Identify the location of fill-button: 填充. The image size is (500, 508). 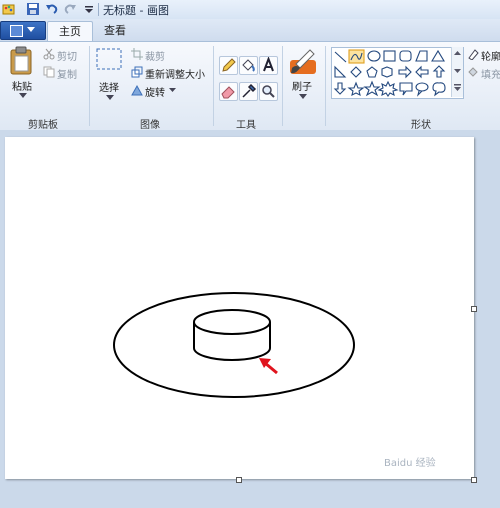
(490, 73).